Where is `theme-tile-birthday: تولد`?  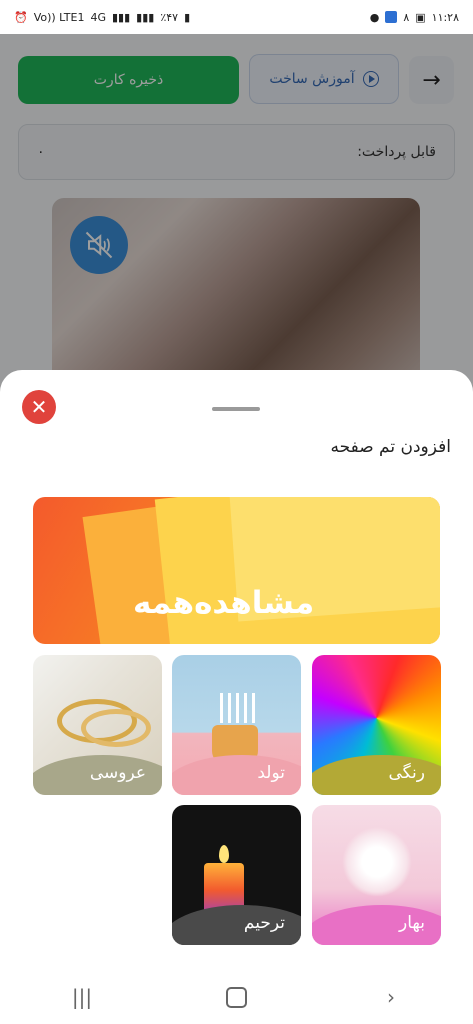 theme-tile-birthday: تولد is located at coordinates (236, 725).